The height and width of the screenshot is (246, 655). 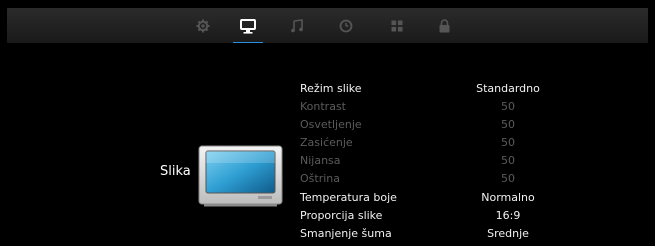 I want to click on setting-row-saturation: Zasićenje 50, so click(x=450, y=143).